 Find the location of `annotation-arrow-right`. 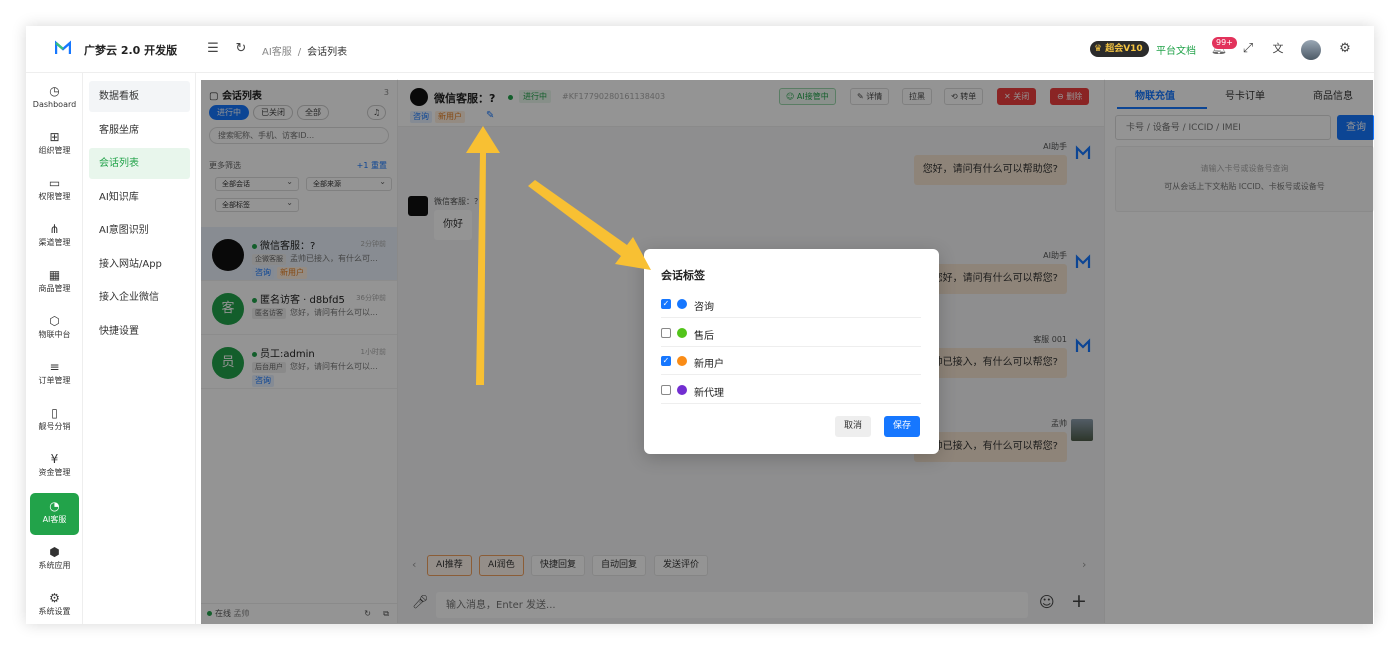

annotation-arrow-right is located at coordinates (589, 225).